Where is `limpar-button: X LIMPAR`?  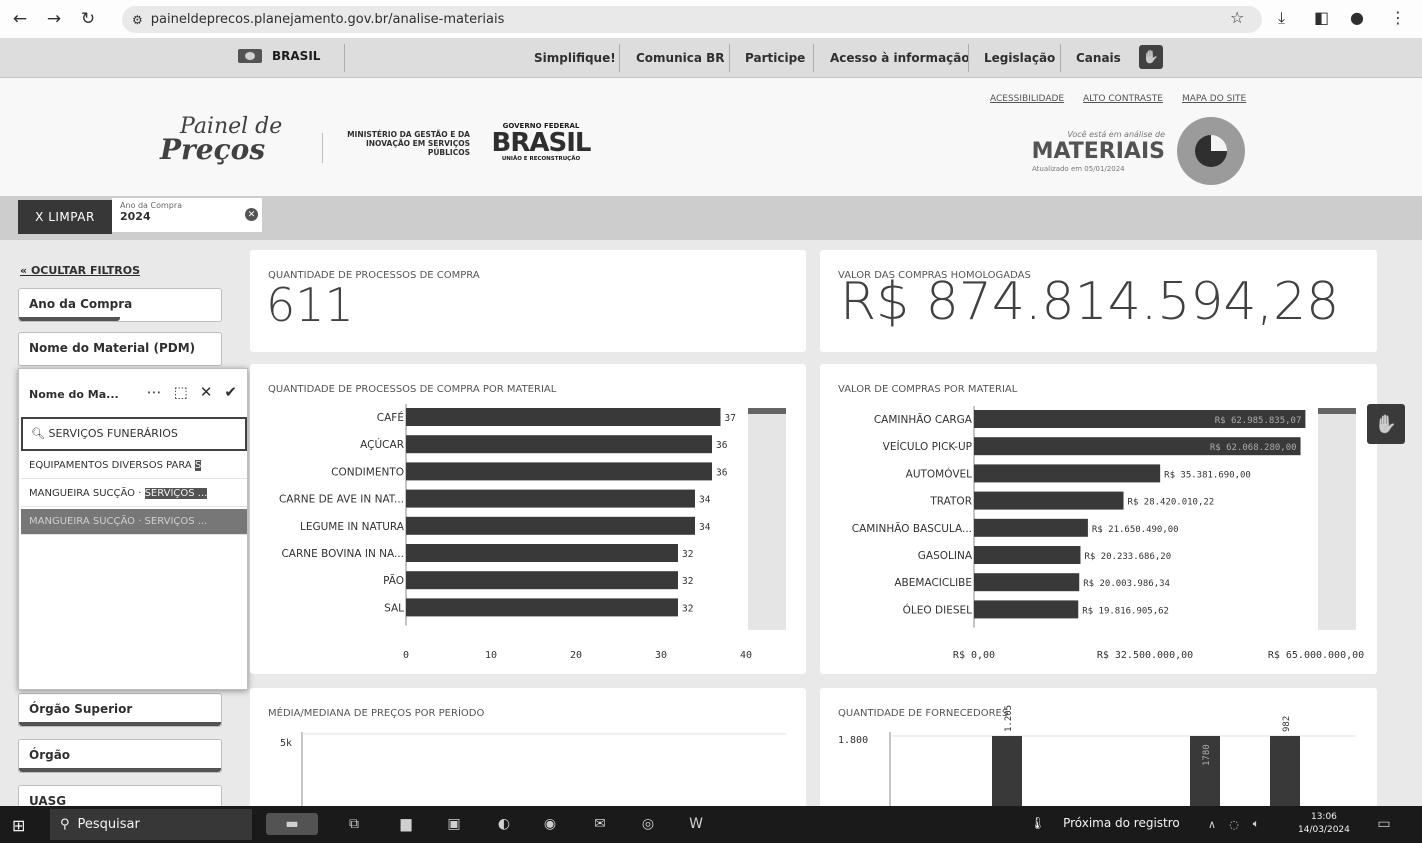 limpar-button: X LIMPAR is located at coordinates (65, 217).